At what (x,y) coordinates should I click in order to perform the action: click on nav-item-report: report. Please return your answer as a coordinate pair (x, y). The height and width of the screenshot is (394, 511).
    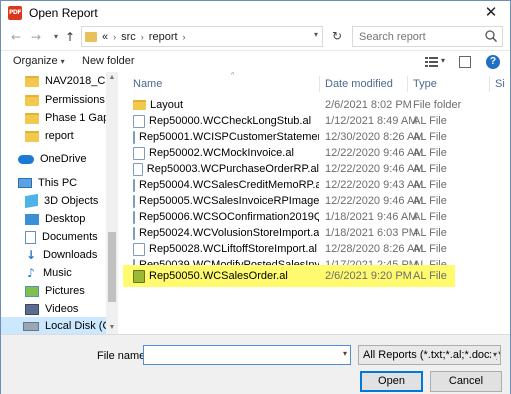
    Looking at the image, I should click on (53, 136).